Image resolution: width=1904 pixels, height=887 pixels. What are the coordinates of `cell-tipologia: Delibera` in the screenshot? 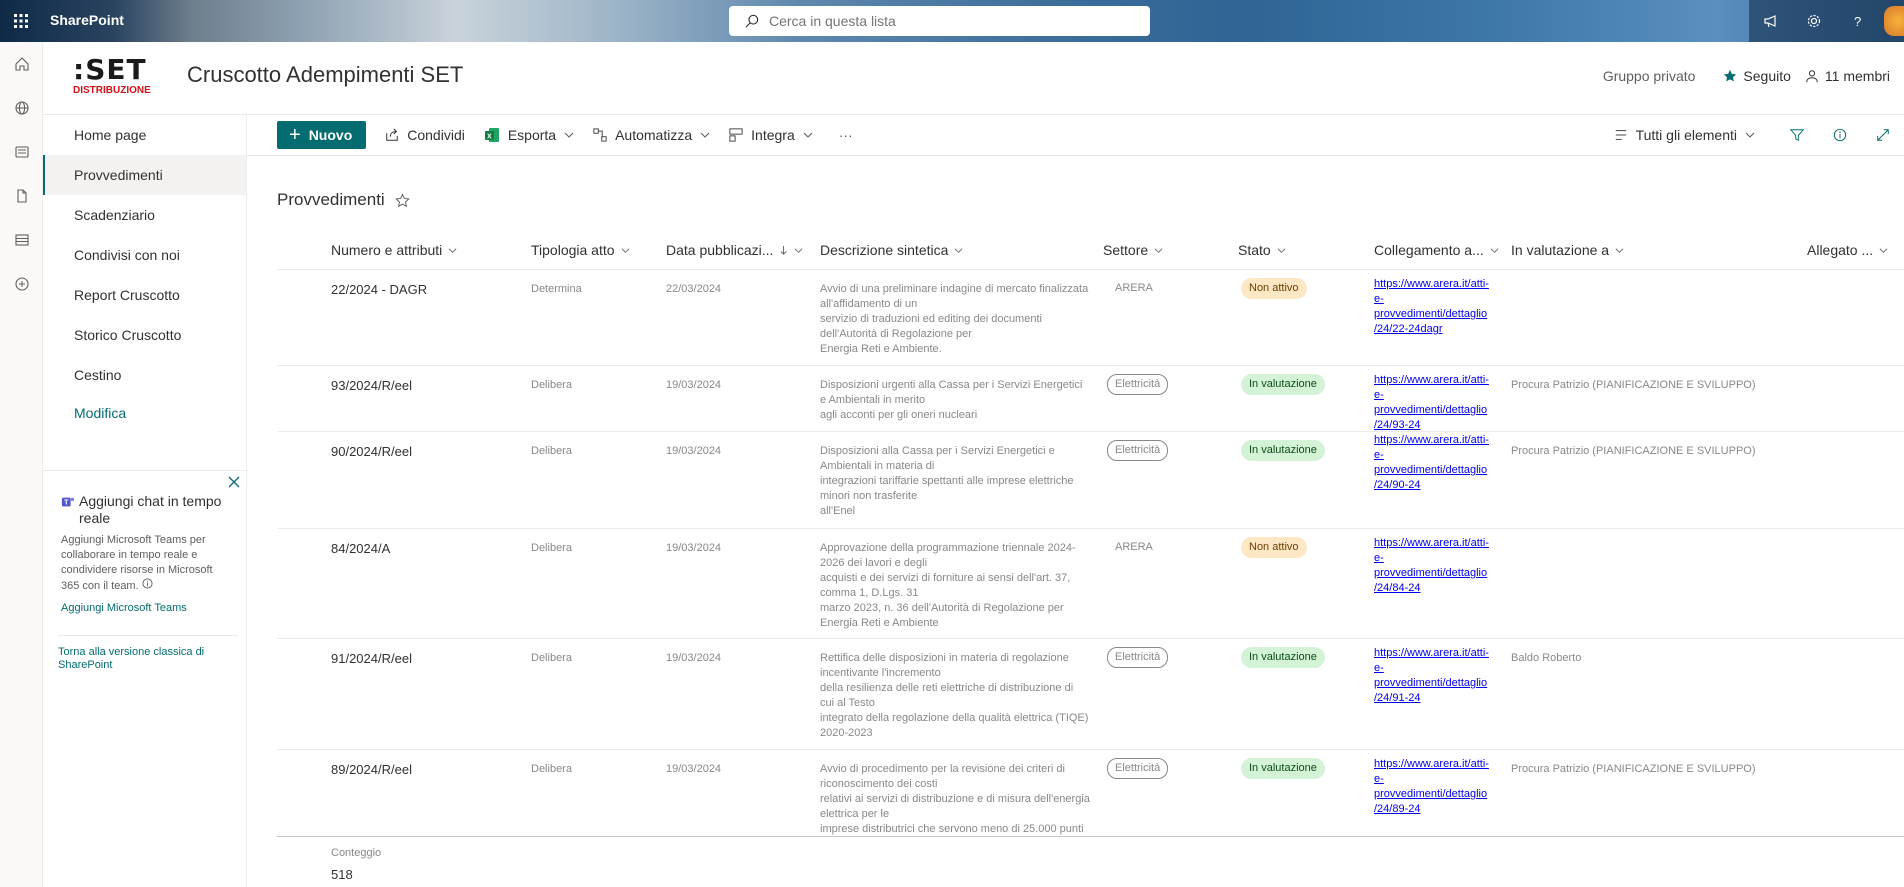 It's located at (551, 451).